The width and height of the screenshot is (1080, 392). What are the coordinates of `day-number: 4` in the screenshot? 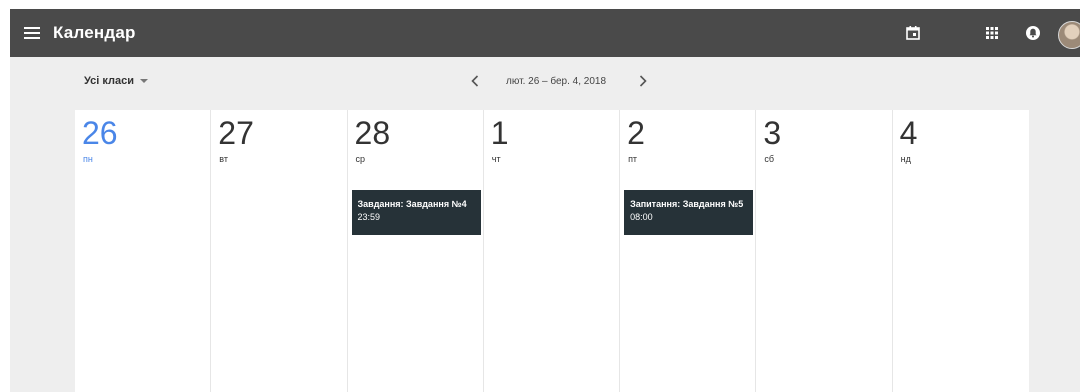 It's located at (908, 133).